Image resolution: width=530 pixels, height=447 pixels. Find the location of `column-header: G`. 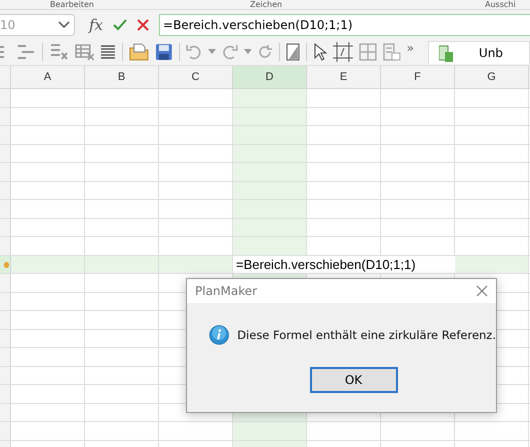

column-header: G is located at coordinates (492, 77).